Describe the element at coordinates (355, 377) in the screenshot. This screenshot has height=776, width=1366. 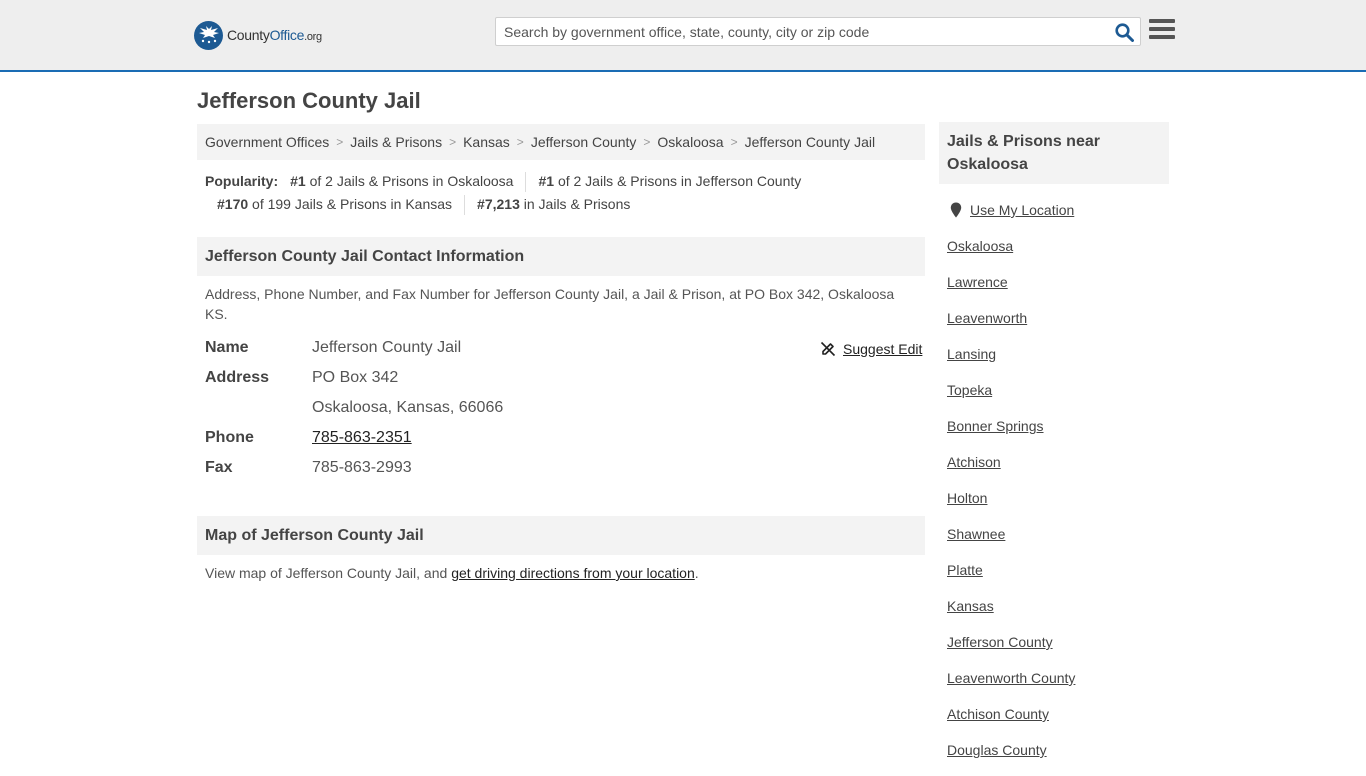
I see `address-line1: PO Box 342` at that location.